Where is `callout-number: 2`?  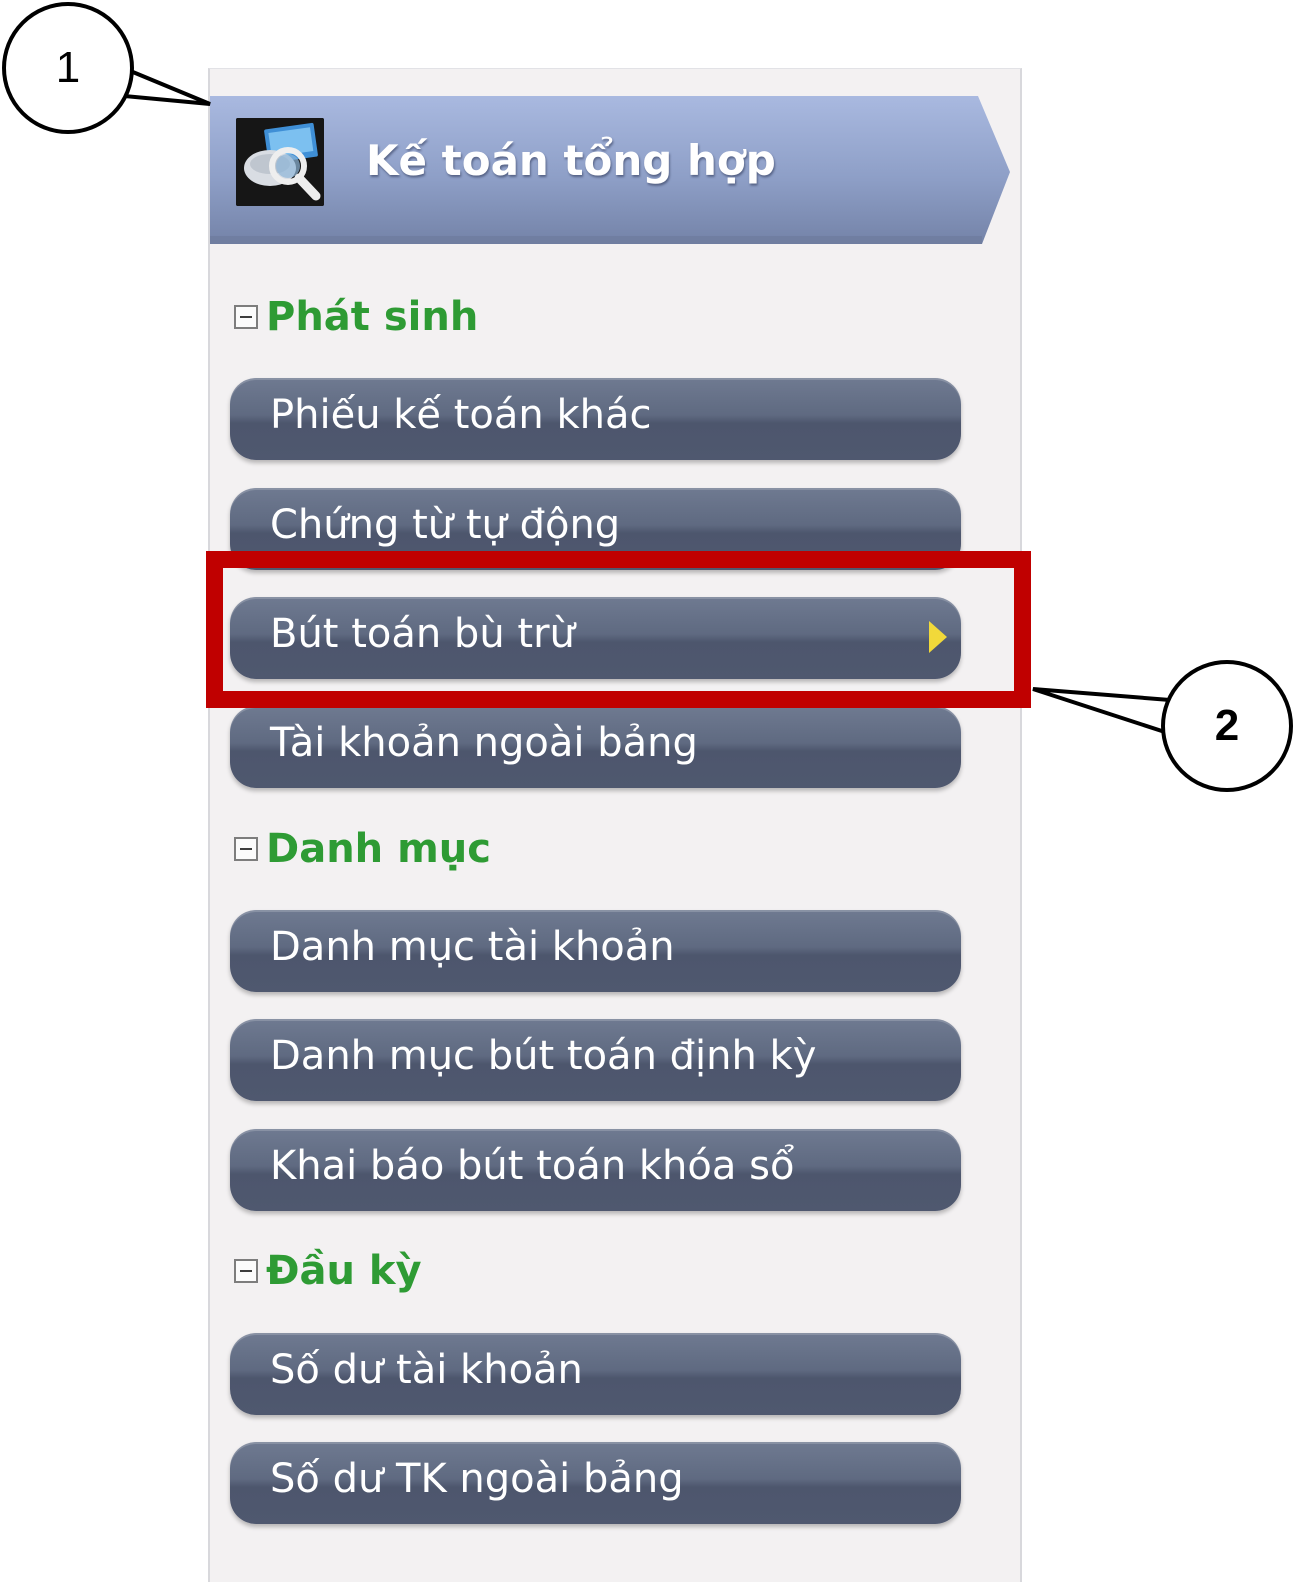 callout-number: 2 is located at coordinates (1227, 725).